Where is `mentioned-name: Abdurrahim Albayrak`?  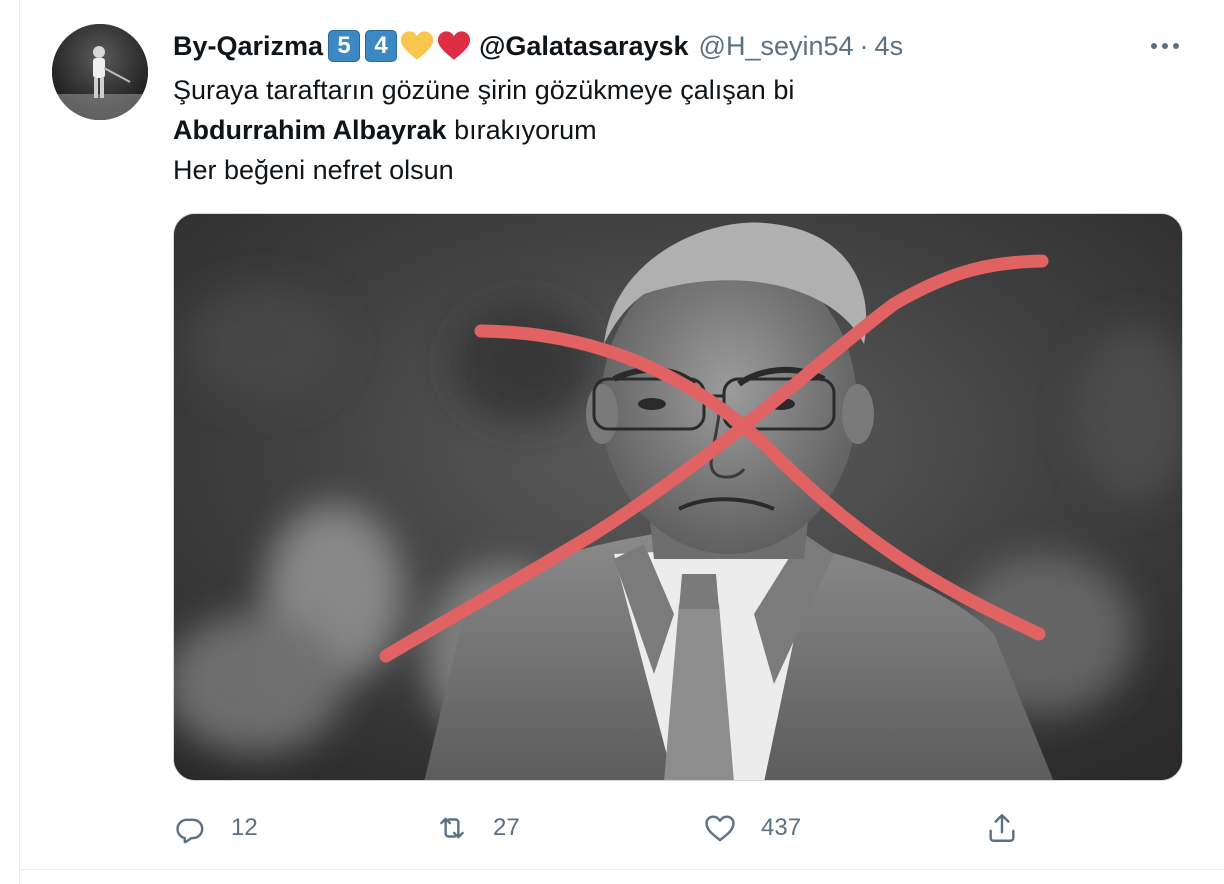
mentioned-name: Abdurrahim Albayrak is located at coordinates (310, 130).